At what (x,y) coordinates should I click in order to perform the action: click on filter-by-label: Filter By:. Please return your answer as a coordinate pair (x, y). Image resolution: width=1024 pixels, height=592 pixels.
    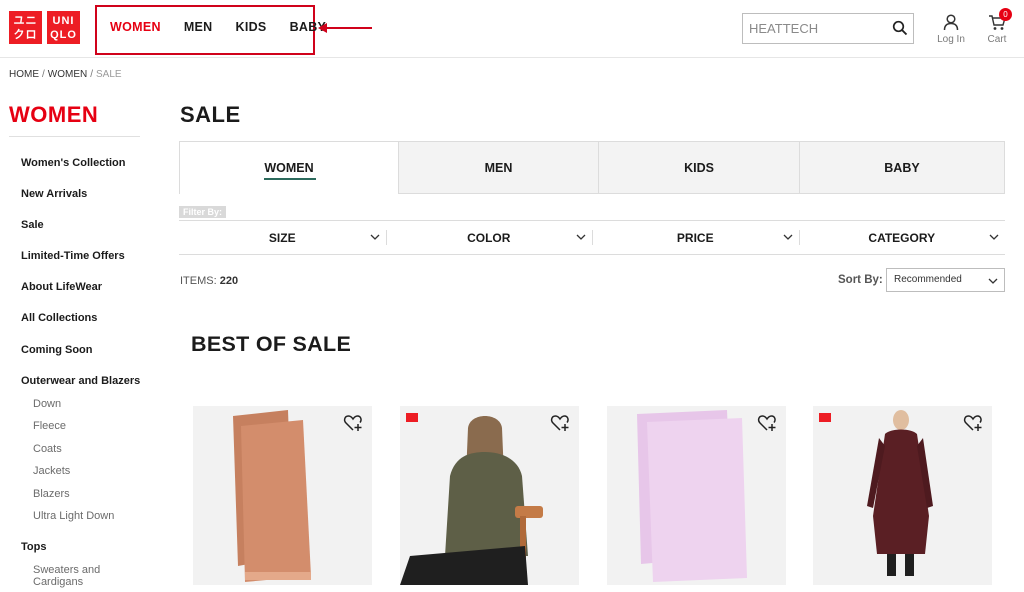
    Looking at the image, I should click on (203, 212).